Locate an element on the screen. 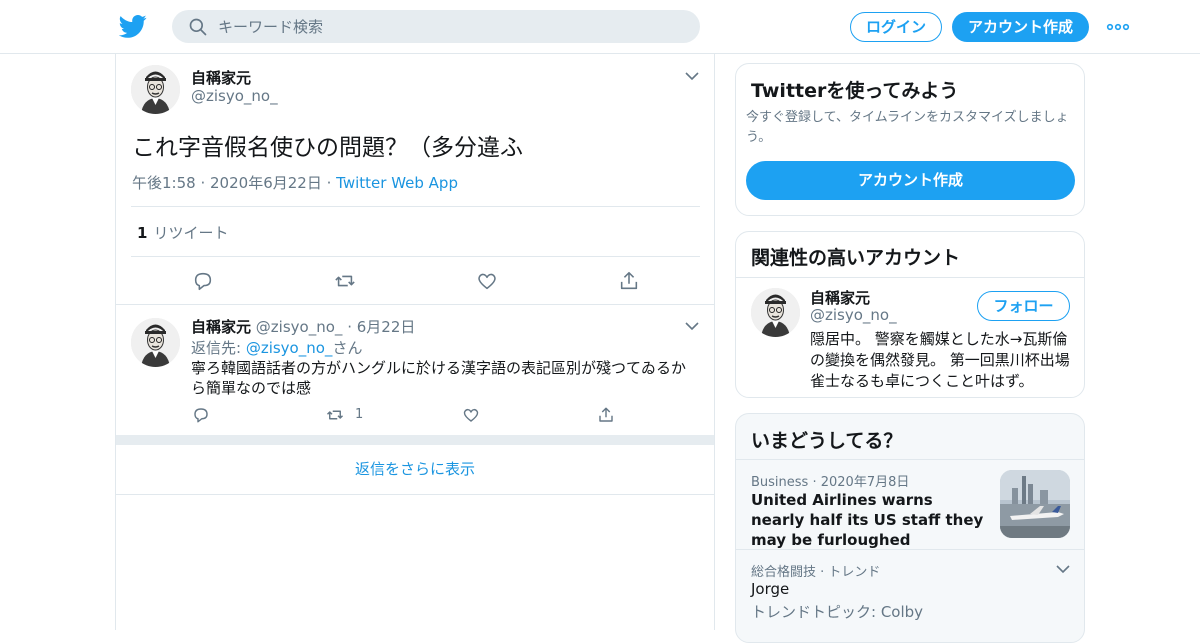 The height and width of the screenshot is (643, 1200). reply-to-handle-link: @zisyo_no_ is located at coordinates (289, 348).